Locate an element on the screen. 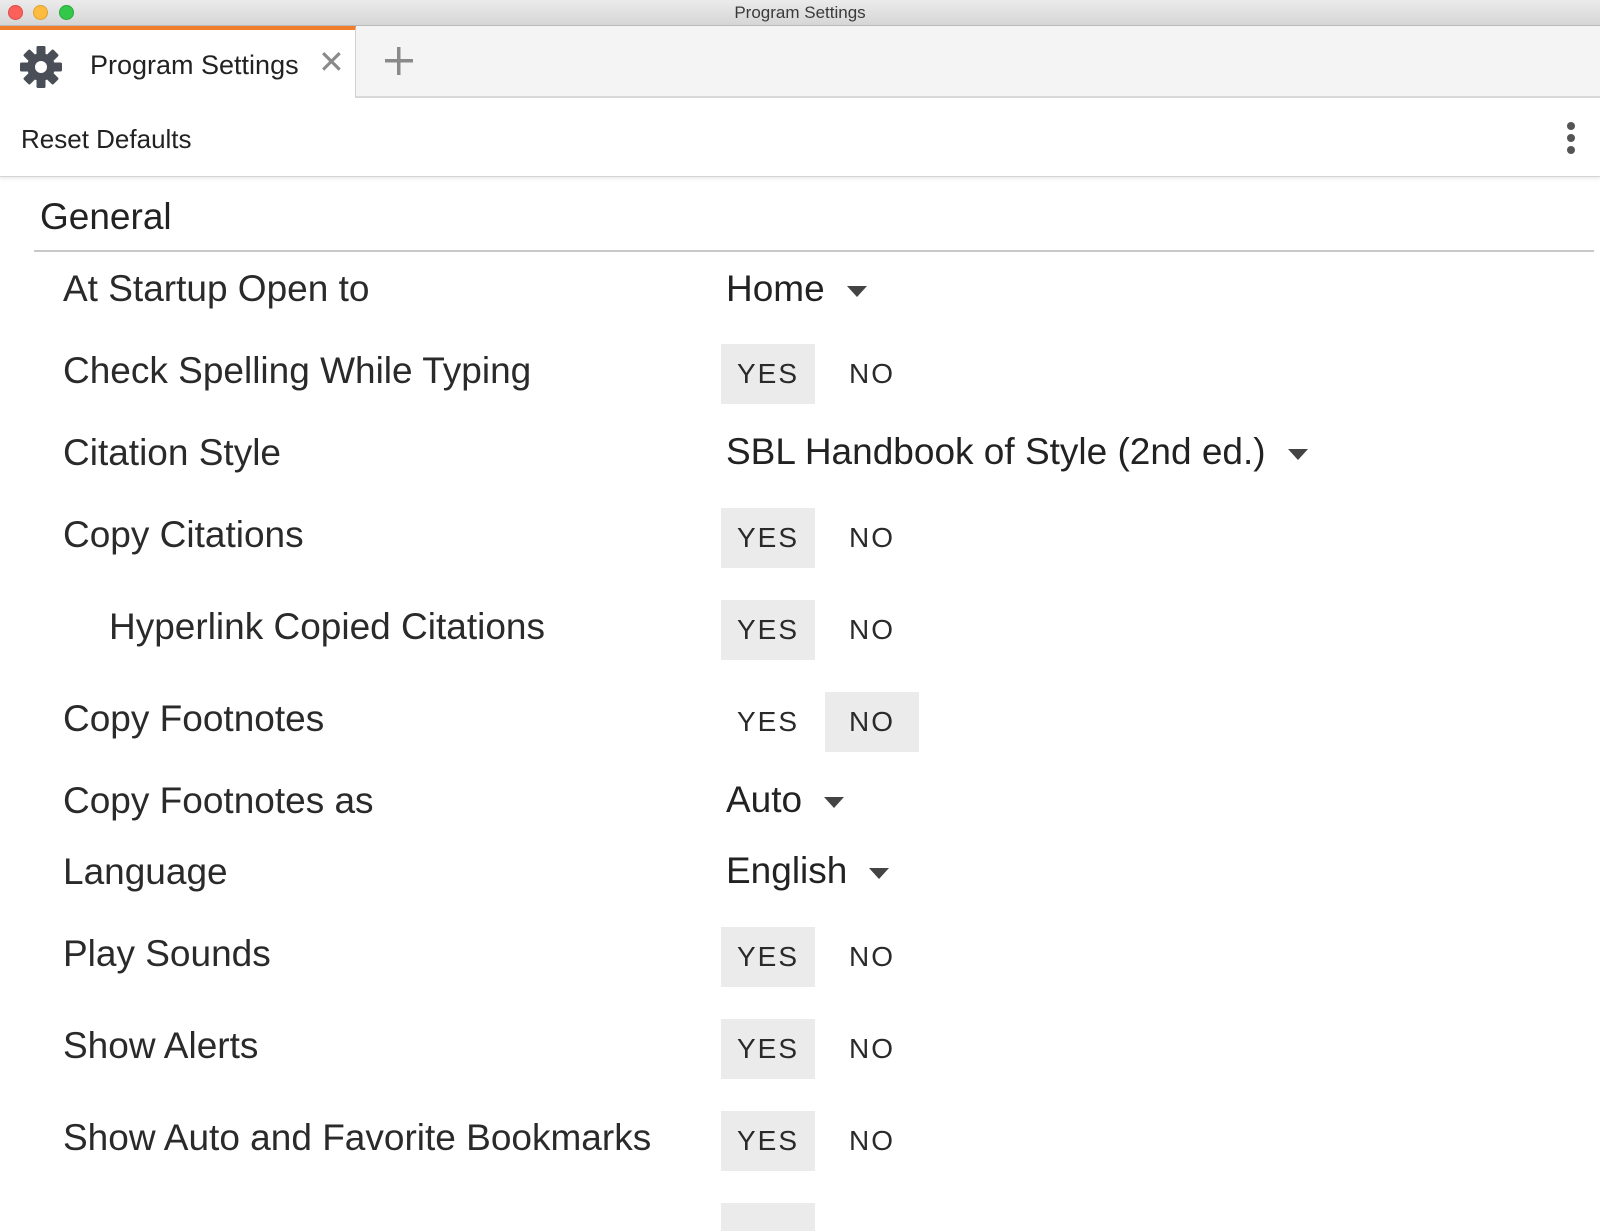 This screenshot has height=1231, width=1600. more-vertical-icon is located at coordinates (1571, 139).